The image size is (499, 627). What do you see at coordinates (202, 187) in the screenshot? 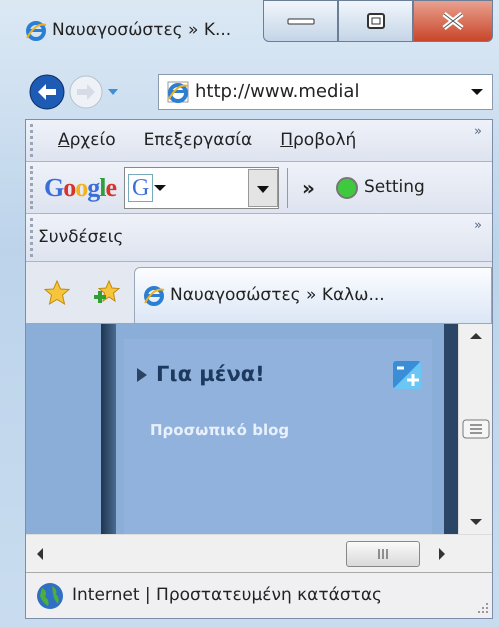
I see `search-field: G` at bounding box center [202, 187].